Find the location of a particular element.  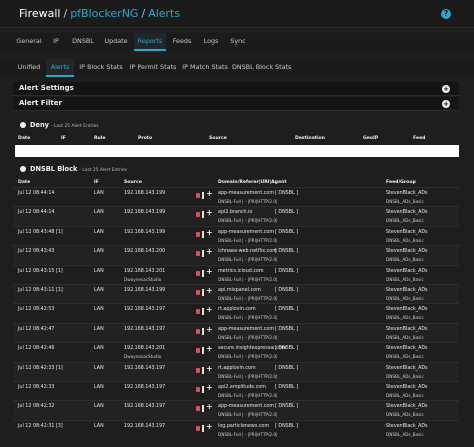

row-feed: StevenBlack_ADs is located at coordinates (407, 329).